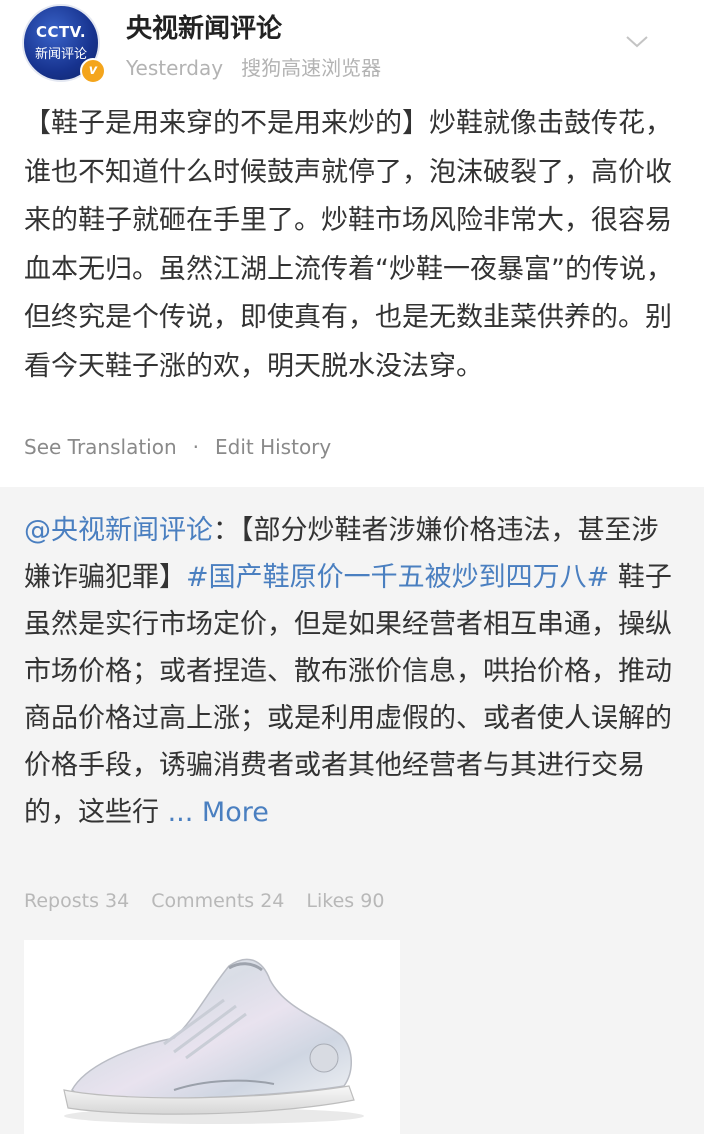 The height and width of the screenshot is (1134, 704). I want to click on sneaker-illustration, so click(213, 1041).